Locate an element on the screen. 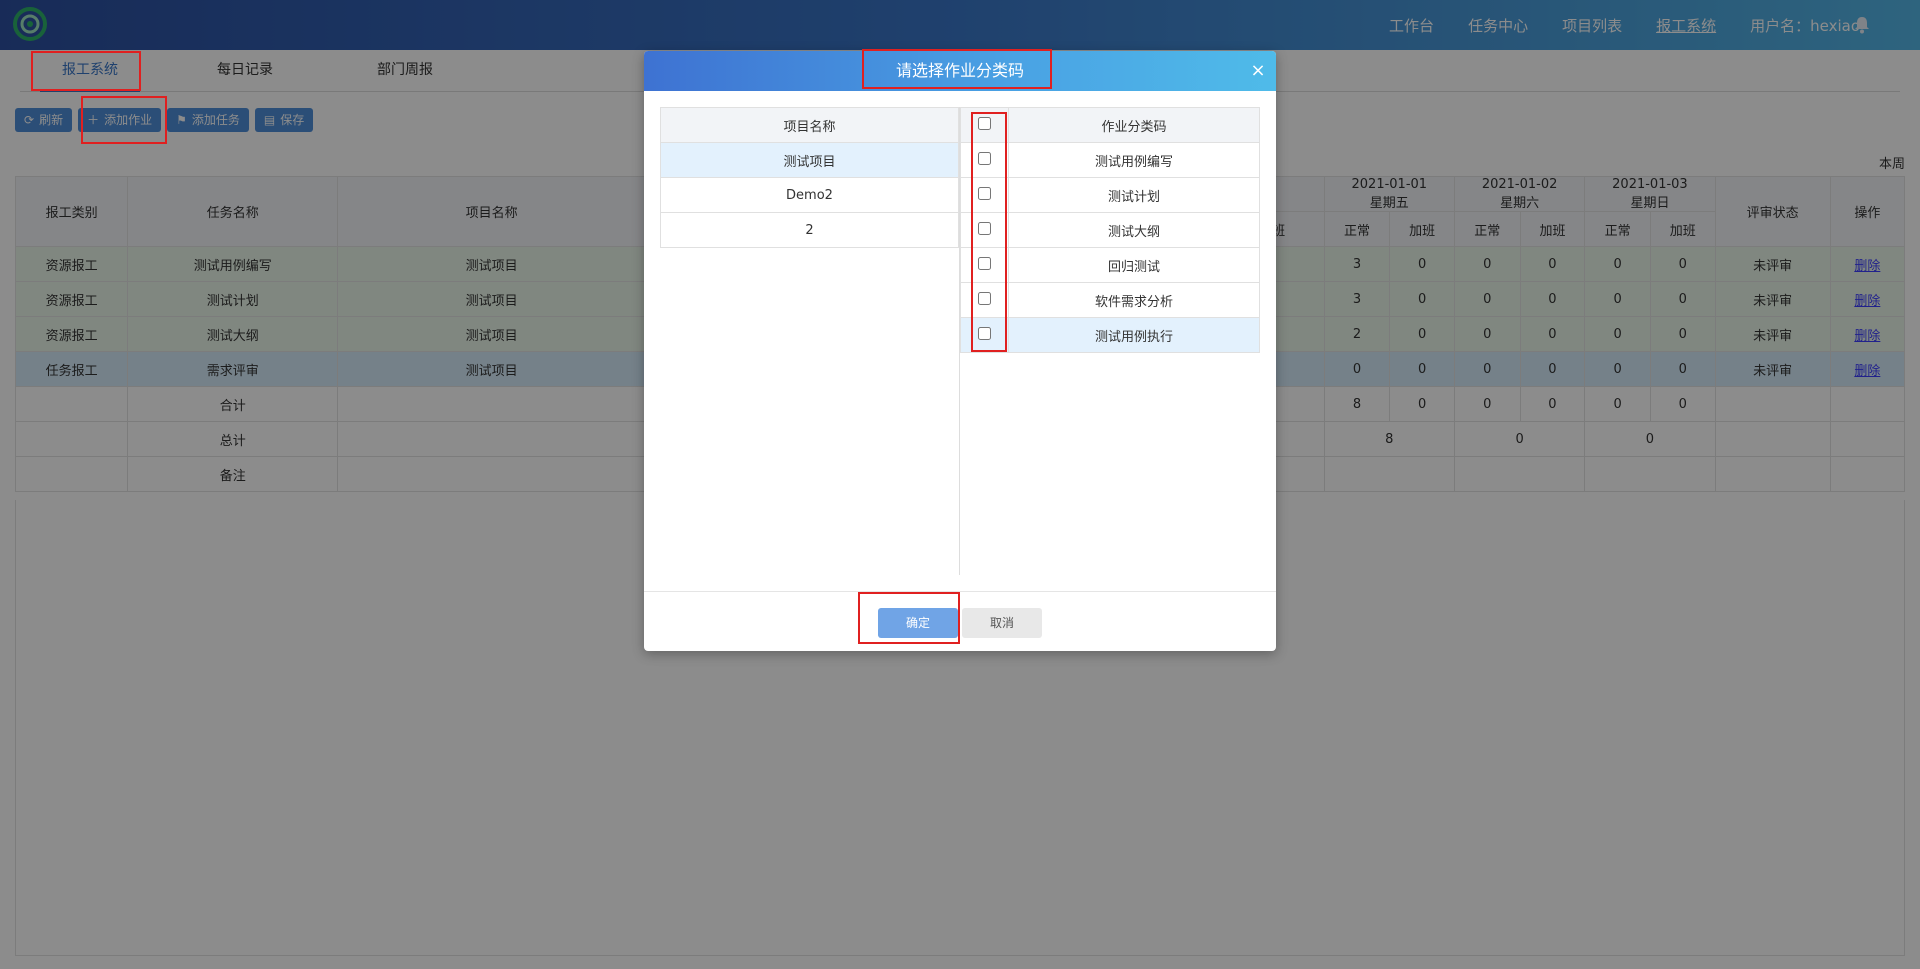  project-name: 2 is located at coordinates (809, 230).